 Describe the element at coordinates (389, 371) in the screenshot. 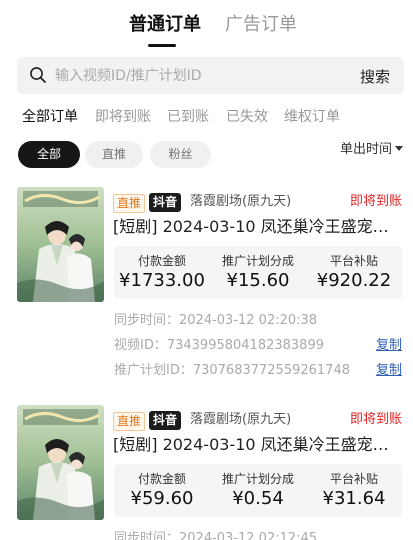

I see `copy-plan-id-link: 复制` at that location.